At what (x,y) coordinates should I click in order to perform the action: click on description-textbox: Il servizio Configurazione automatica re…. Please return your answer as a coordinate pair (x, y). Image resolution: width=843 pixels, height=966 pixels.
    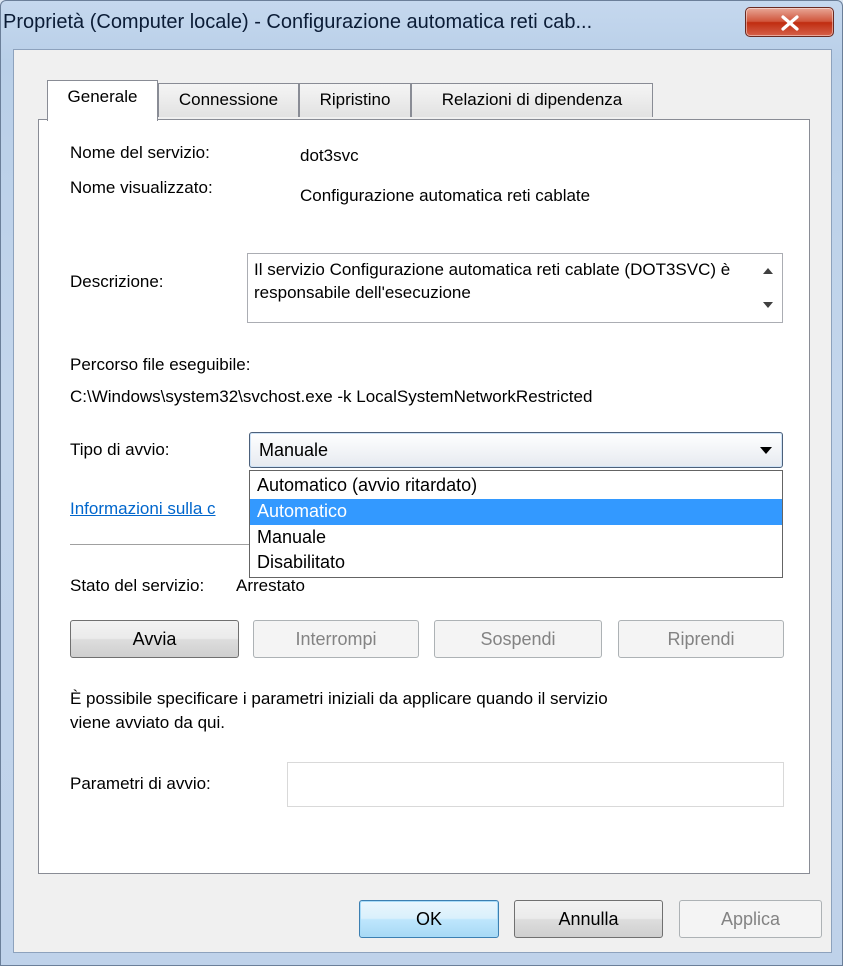
    Looking at the image, I should click on (515, 288).